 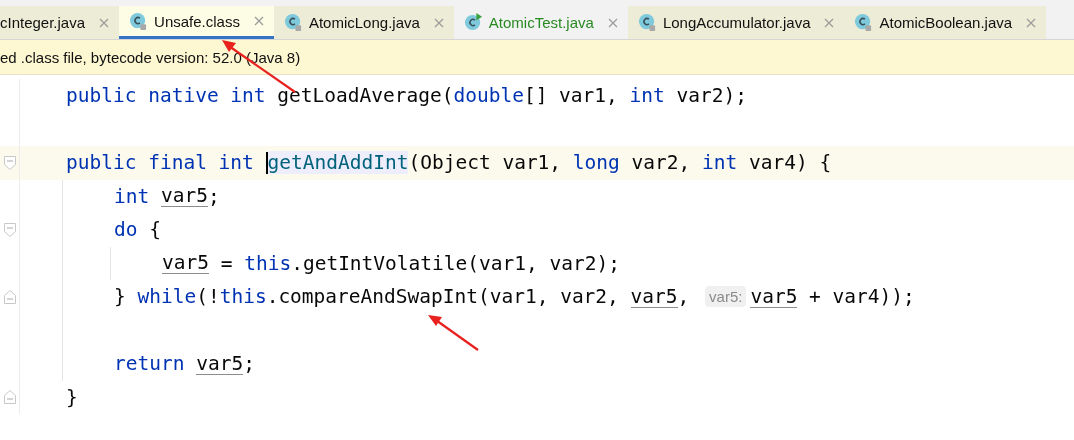 I want to click on code-text: (!, so click(x=208, y=297).